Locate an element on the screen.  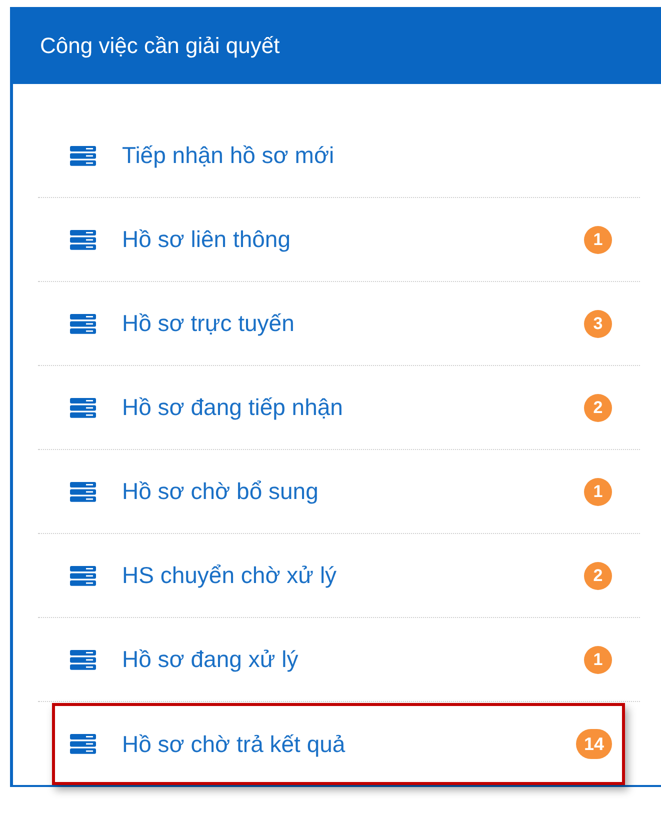
task-list-item: Hồ sơ đang xử lý 1 is located at coordinates (339, 659).